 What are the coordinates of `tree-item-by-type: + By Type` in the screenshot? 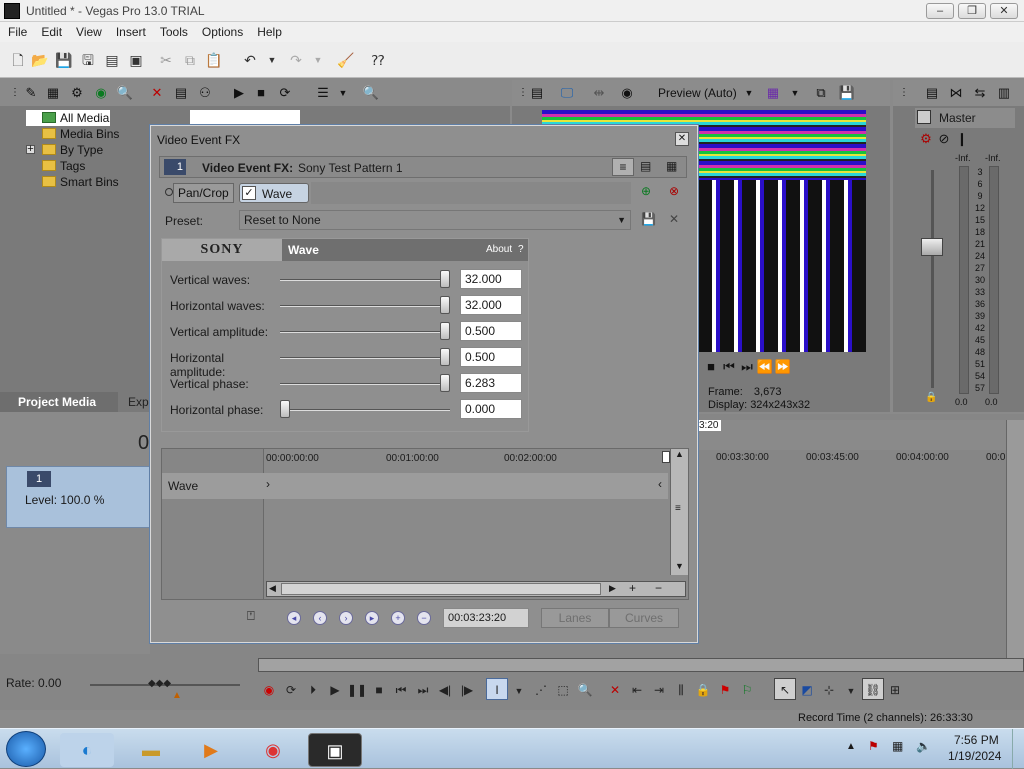 It's located at (86, 150).